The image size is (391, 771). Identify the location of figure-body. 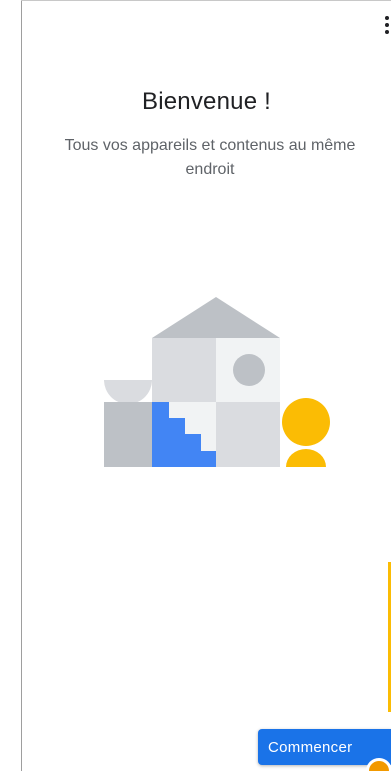
(306, 458).